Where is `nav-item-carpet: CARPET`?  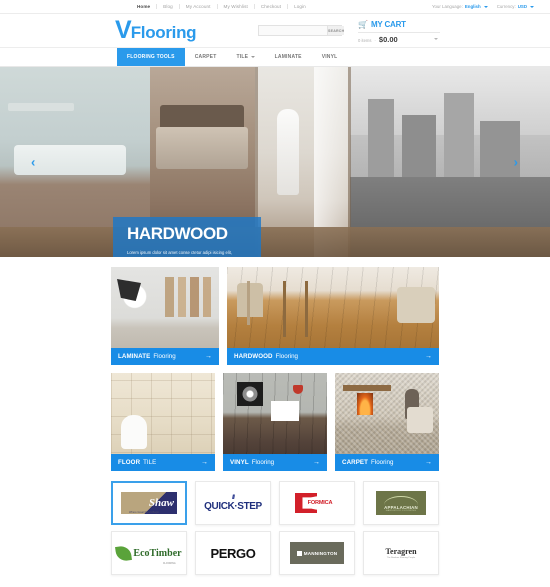
nav-item-carpet: CARPET is located at coordinates (206, 57).